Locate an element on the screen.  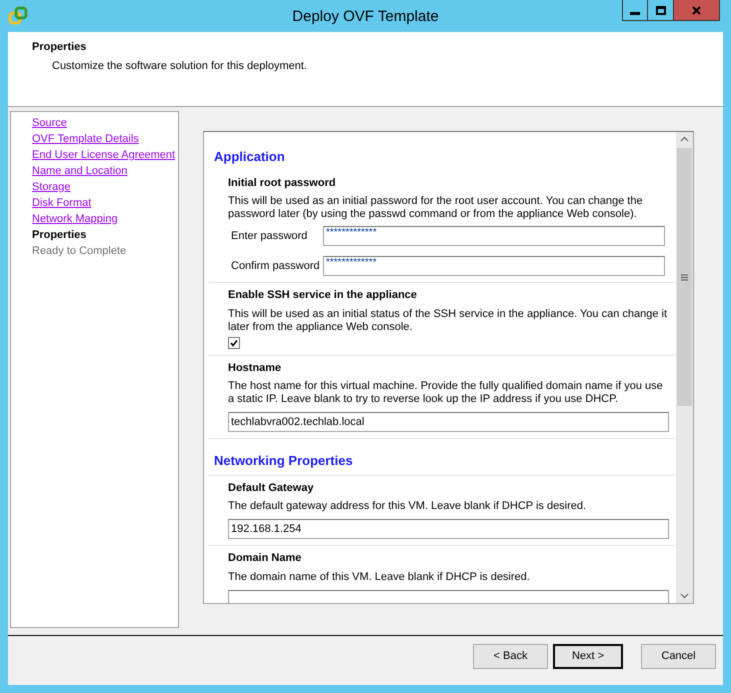
app-logo-icon is located at coordinates (18, 16).